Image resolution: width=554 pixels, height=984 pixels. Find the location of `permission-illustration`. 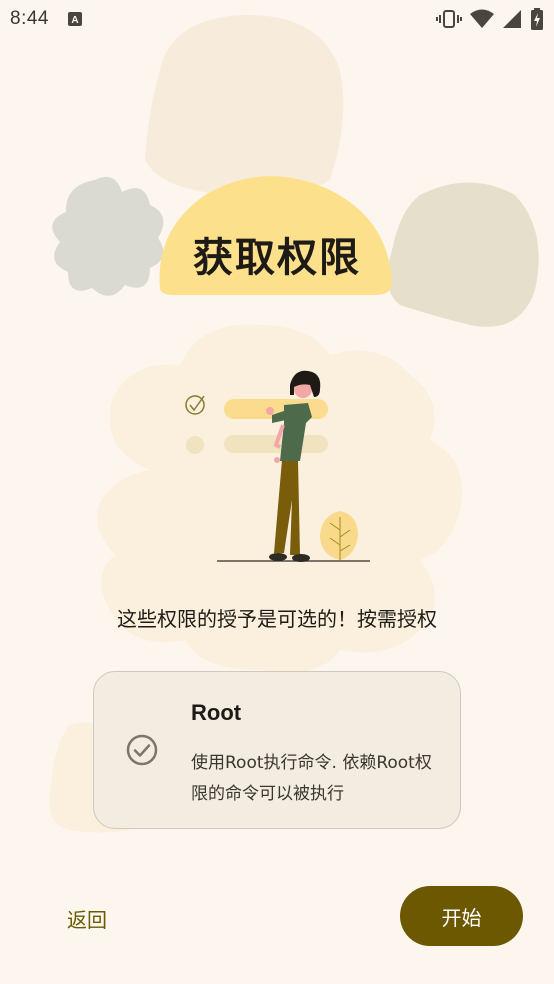

permission-illustration is located at coordinates (277, 466).